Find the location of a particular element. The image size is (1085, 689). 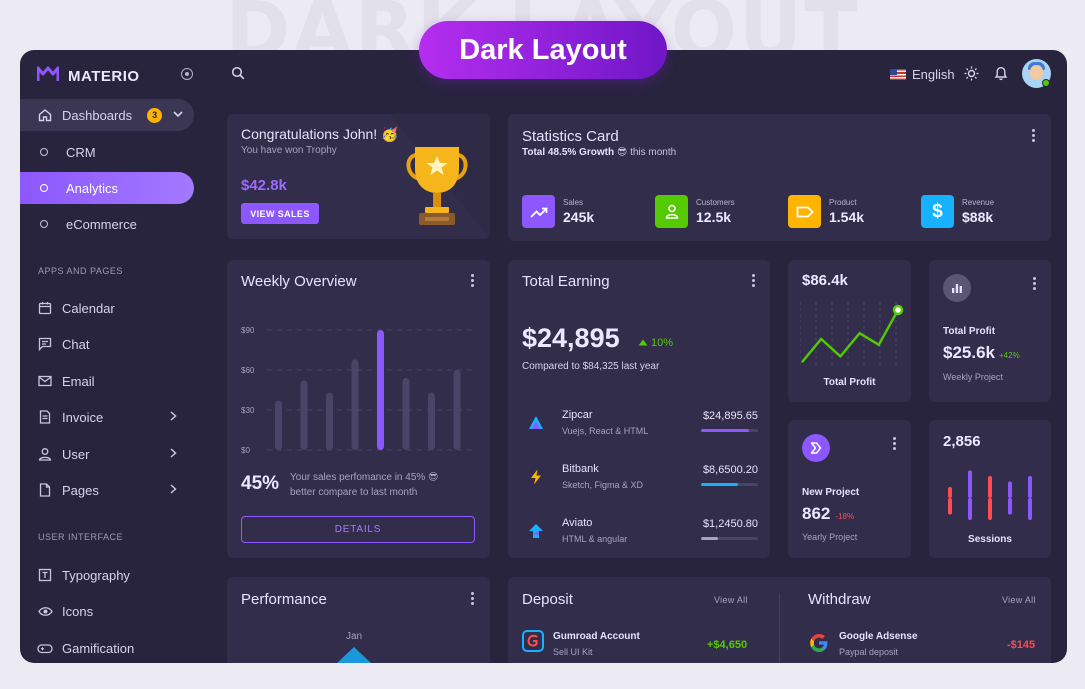

online-status-dot is located at coordinates (1046, 83).